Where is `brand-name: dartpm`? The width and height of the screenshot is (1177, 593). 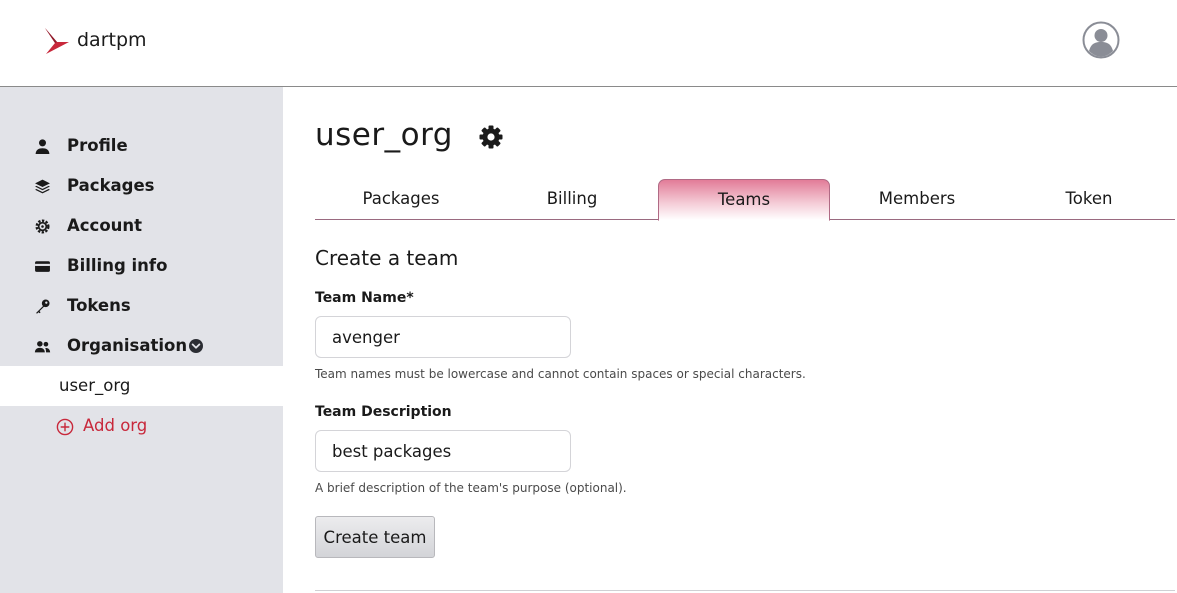 brand-name: dartpm is located at coordinates (112, 40).